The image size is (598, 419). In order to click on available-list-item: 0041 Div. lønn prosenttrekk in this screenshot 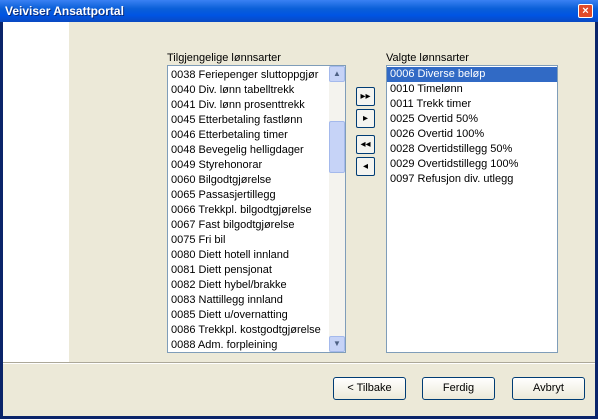, I will do `click(256, 105)`.